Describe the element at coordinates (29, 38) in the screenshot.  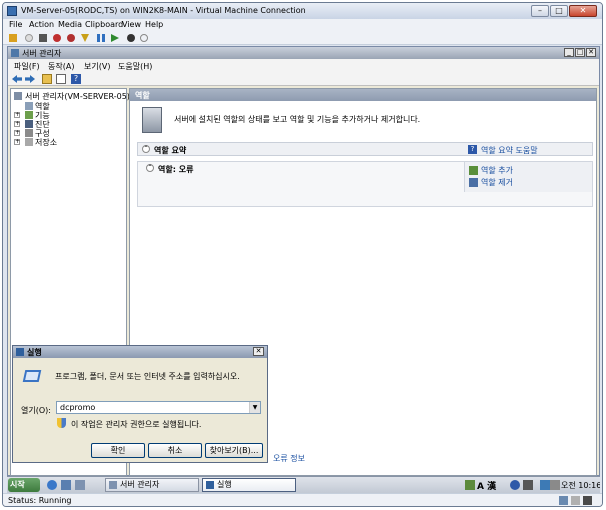
I see `start-icon` at that location.